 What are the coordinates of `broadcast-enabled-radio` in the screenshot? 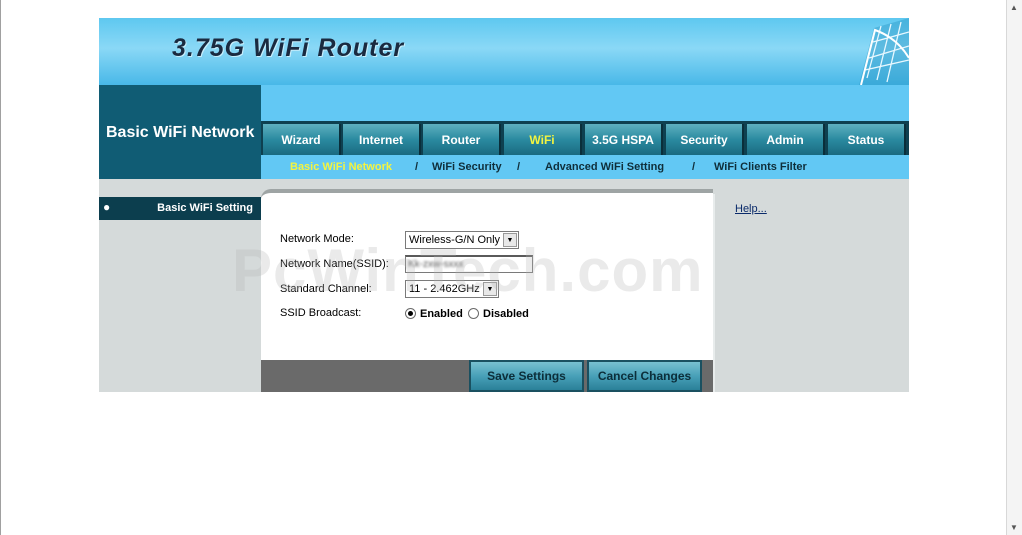 It's located at (410, 313).